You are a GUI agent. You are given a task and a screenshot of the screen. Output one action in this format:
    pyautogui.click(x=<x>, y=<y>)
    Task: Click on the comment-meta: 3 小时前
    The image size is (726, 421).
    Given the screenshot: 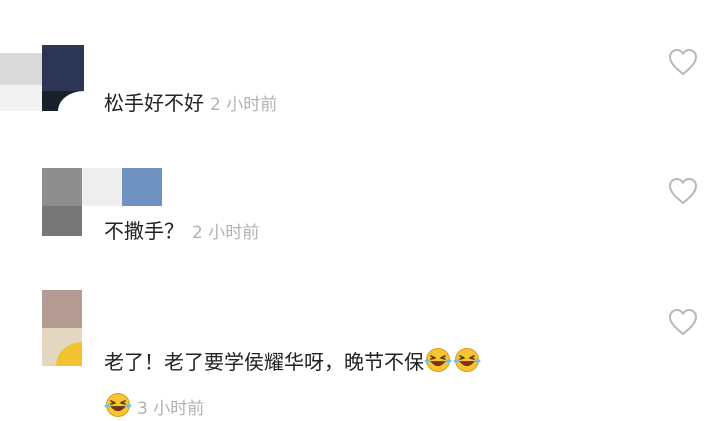 What is the action you would take?
    pyautogui.click(x=154, y=406)
    